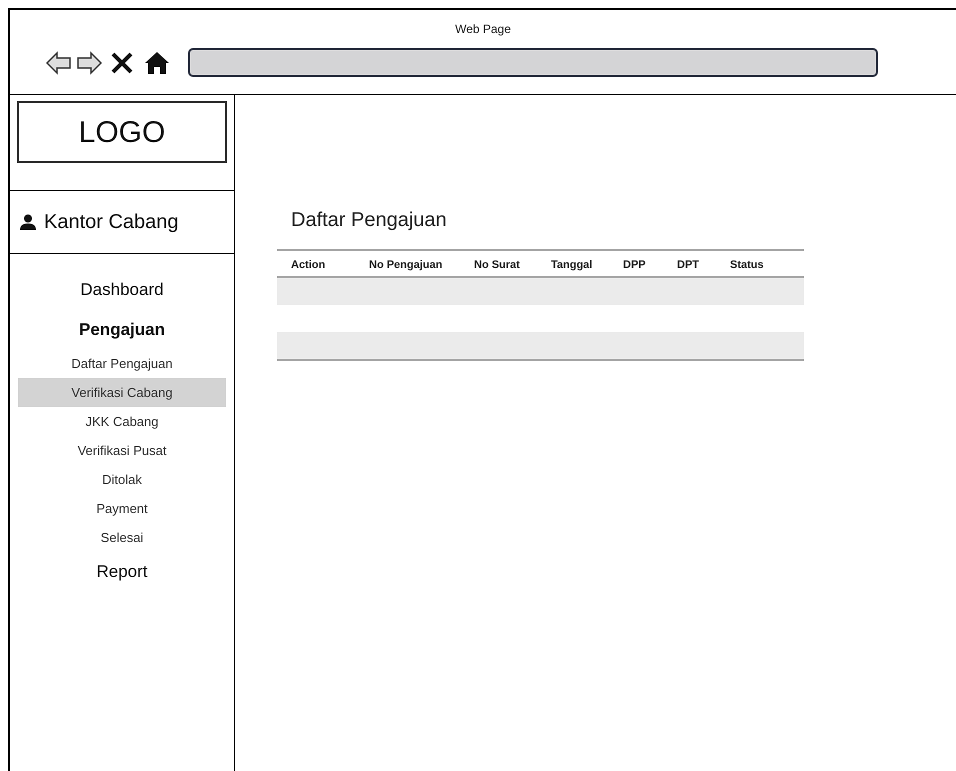  What do you see at coordinates (111, 222) in the screenshot?
I see `user-name: Kantor Cabang` at bounding box center [111, 222].